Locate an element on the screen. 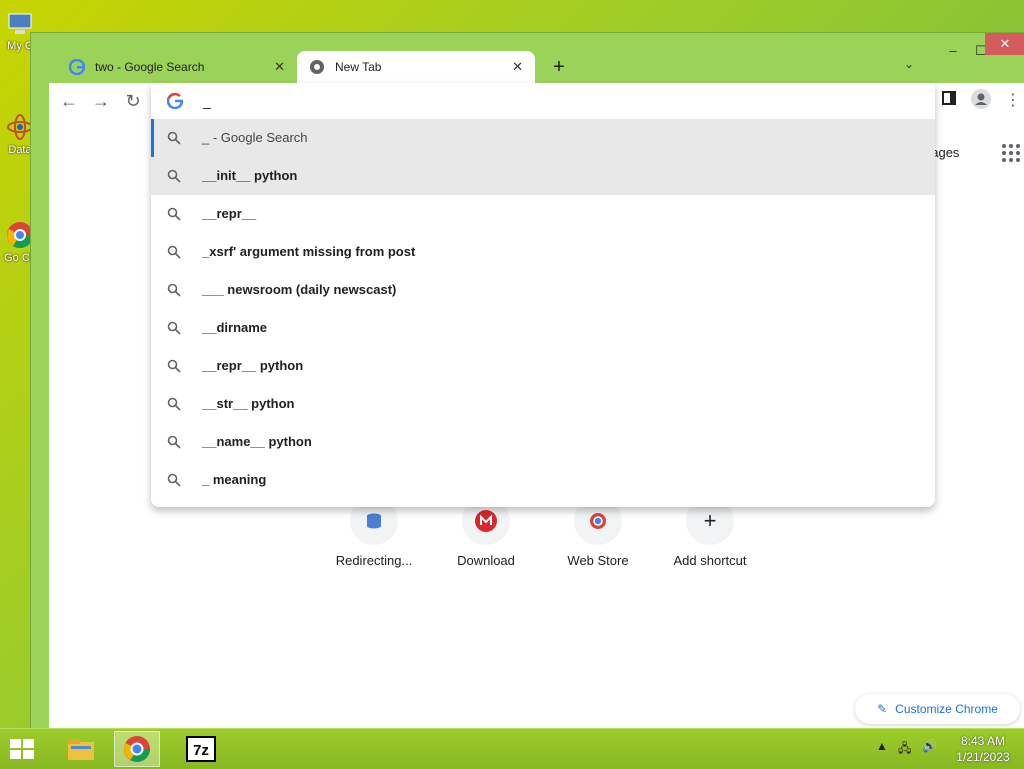 The height and width of the screenshot is (769, 1024). svg-text: 7z is located at coordinates (201, 750).